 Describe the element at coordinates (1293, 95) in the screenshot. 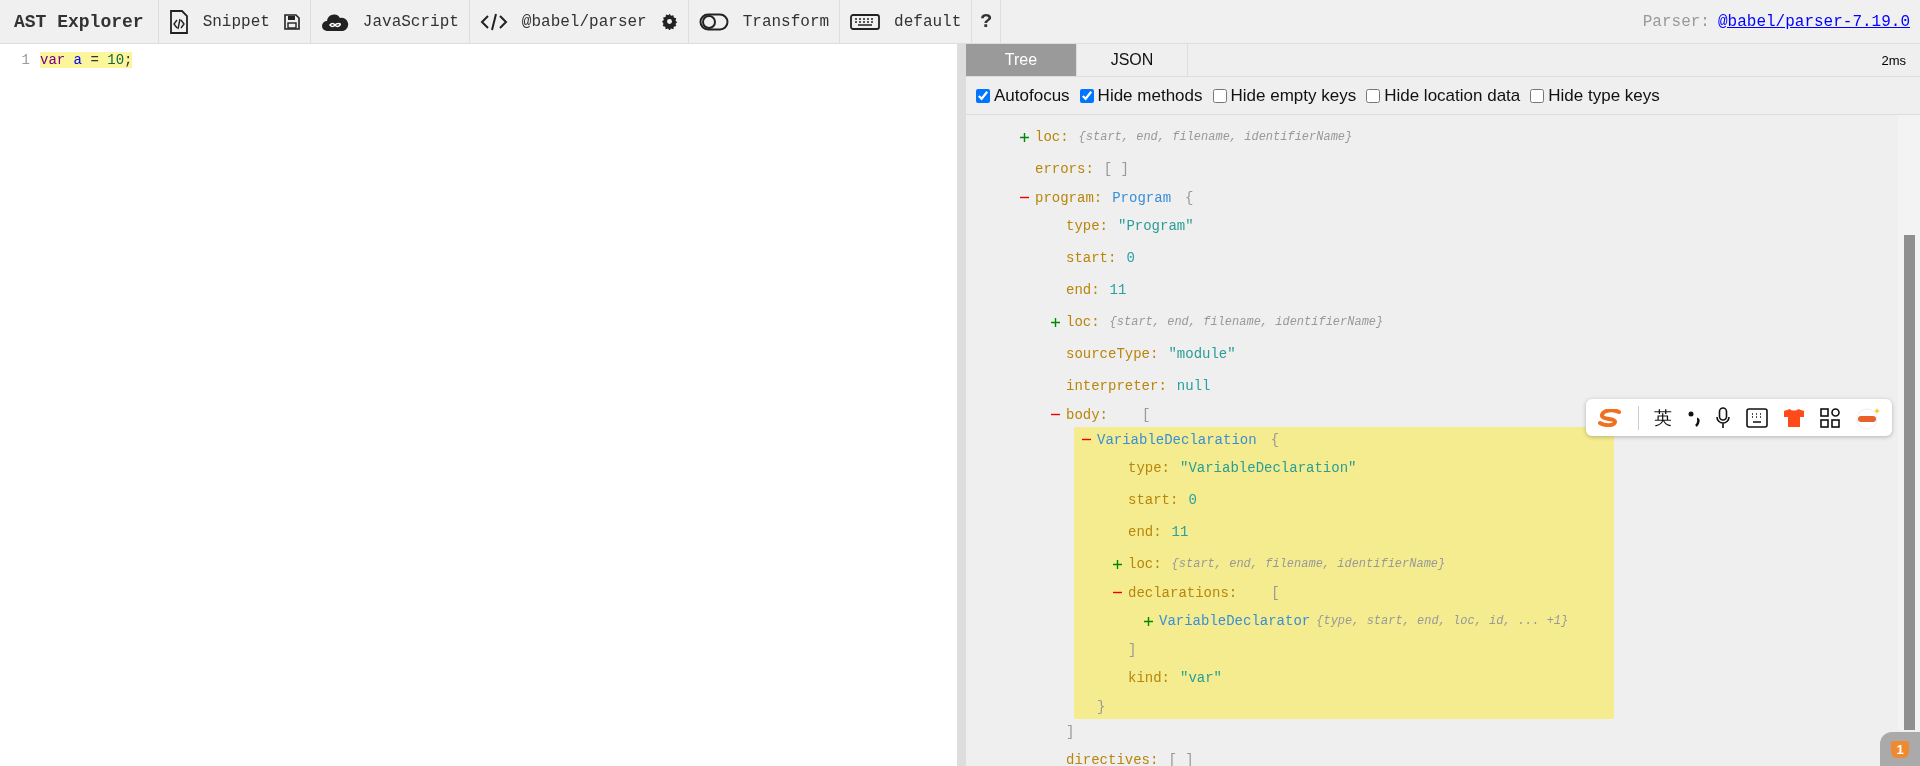

I see `option-label: Hide empty keys` at that location.